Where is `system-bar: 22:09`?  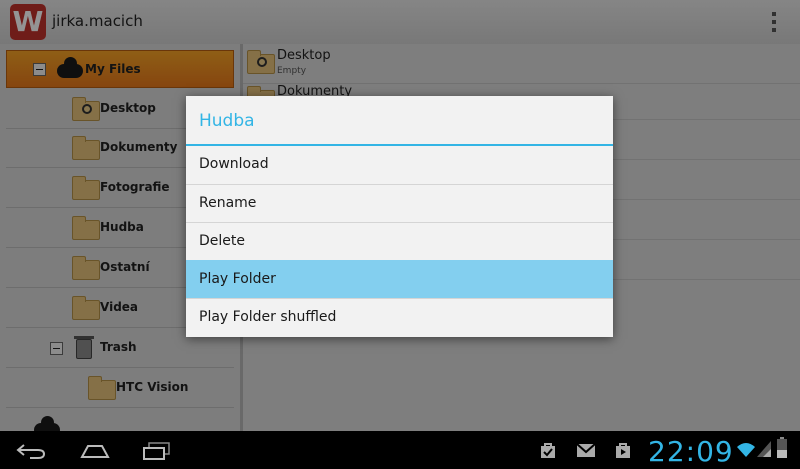 system-bar: 22:09 is located at coordinates (400, 450).